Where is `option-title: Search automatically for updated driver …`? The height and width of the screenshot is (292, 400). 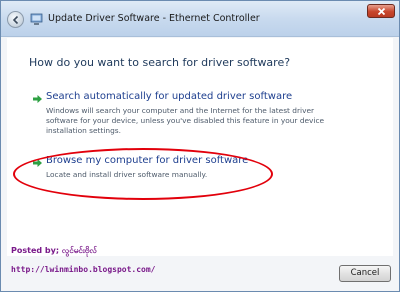
option-title: Search automatically for updated driver … is located at coordinates (169, 96).